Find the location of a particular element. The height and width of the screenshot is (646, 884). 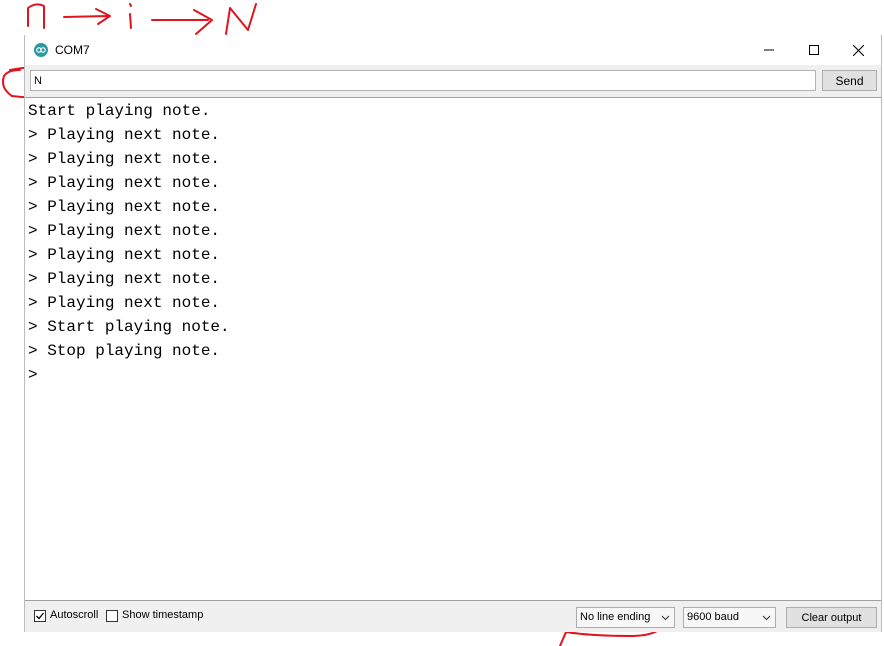

maximize-icon is located at coordinates (813, 50).